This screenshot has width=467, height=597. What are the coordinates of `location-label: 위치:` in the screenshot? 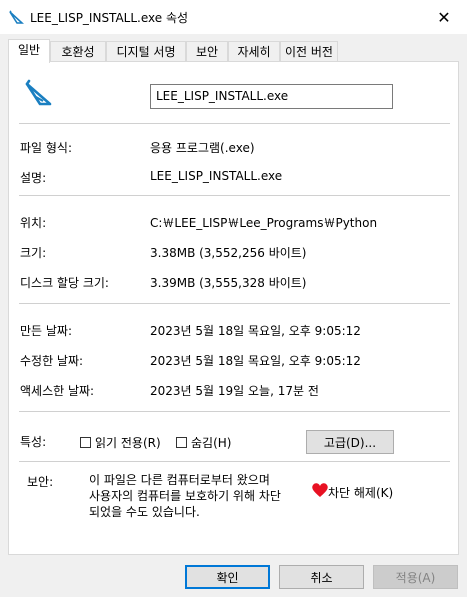 It's located at (33, 223).